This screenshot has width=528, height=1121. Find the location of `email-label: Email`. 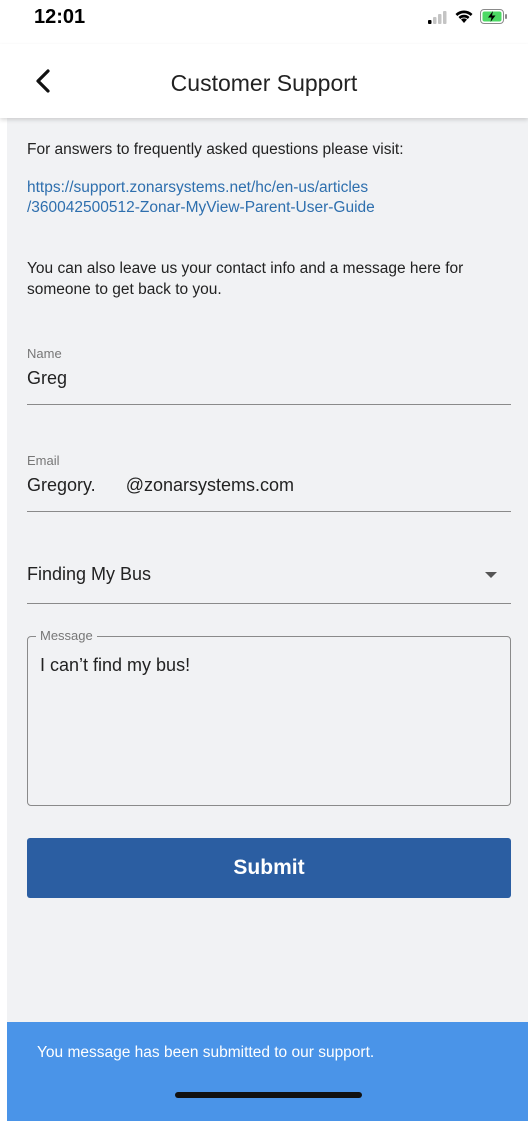

email-label: Email is located at coordinates (43, 460).